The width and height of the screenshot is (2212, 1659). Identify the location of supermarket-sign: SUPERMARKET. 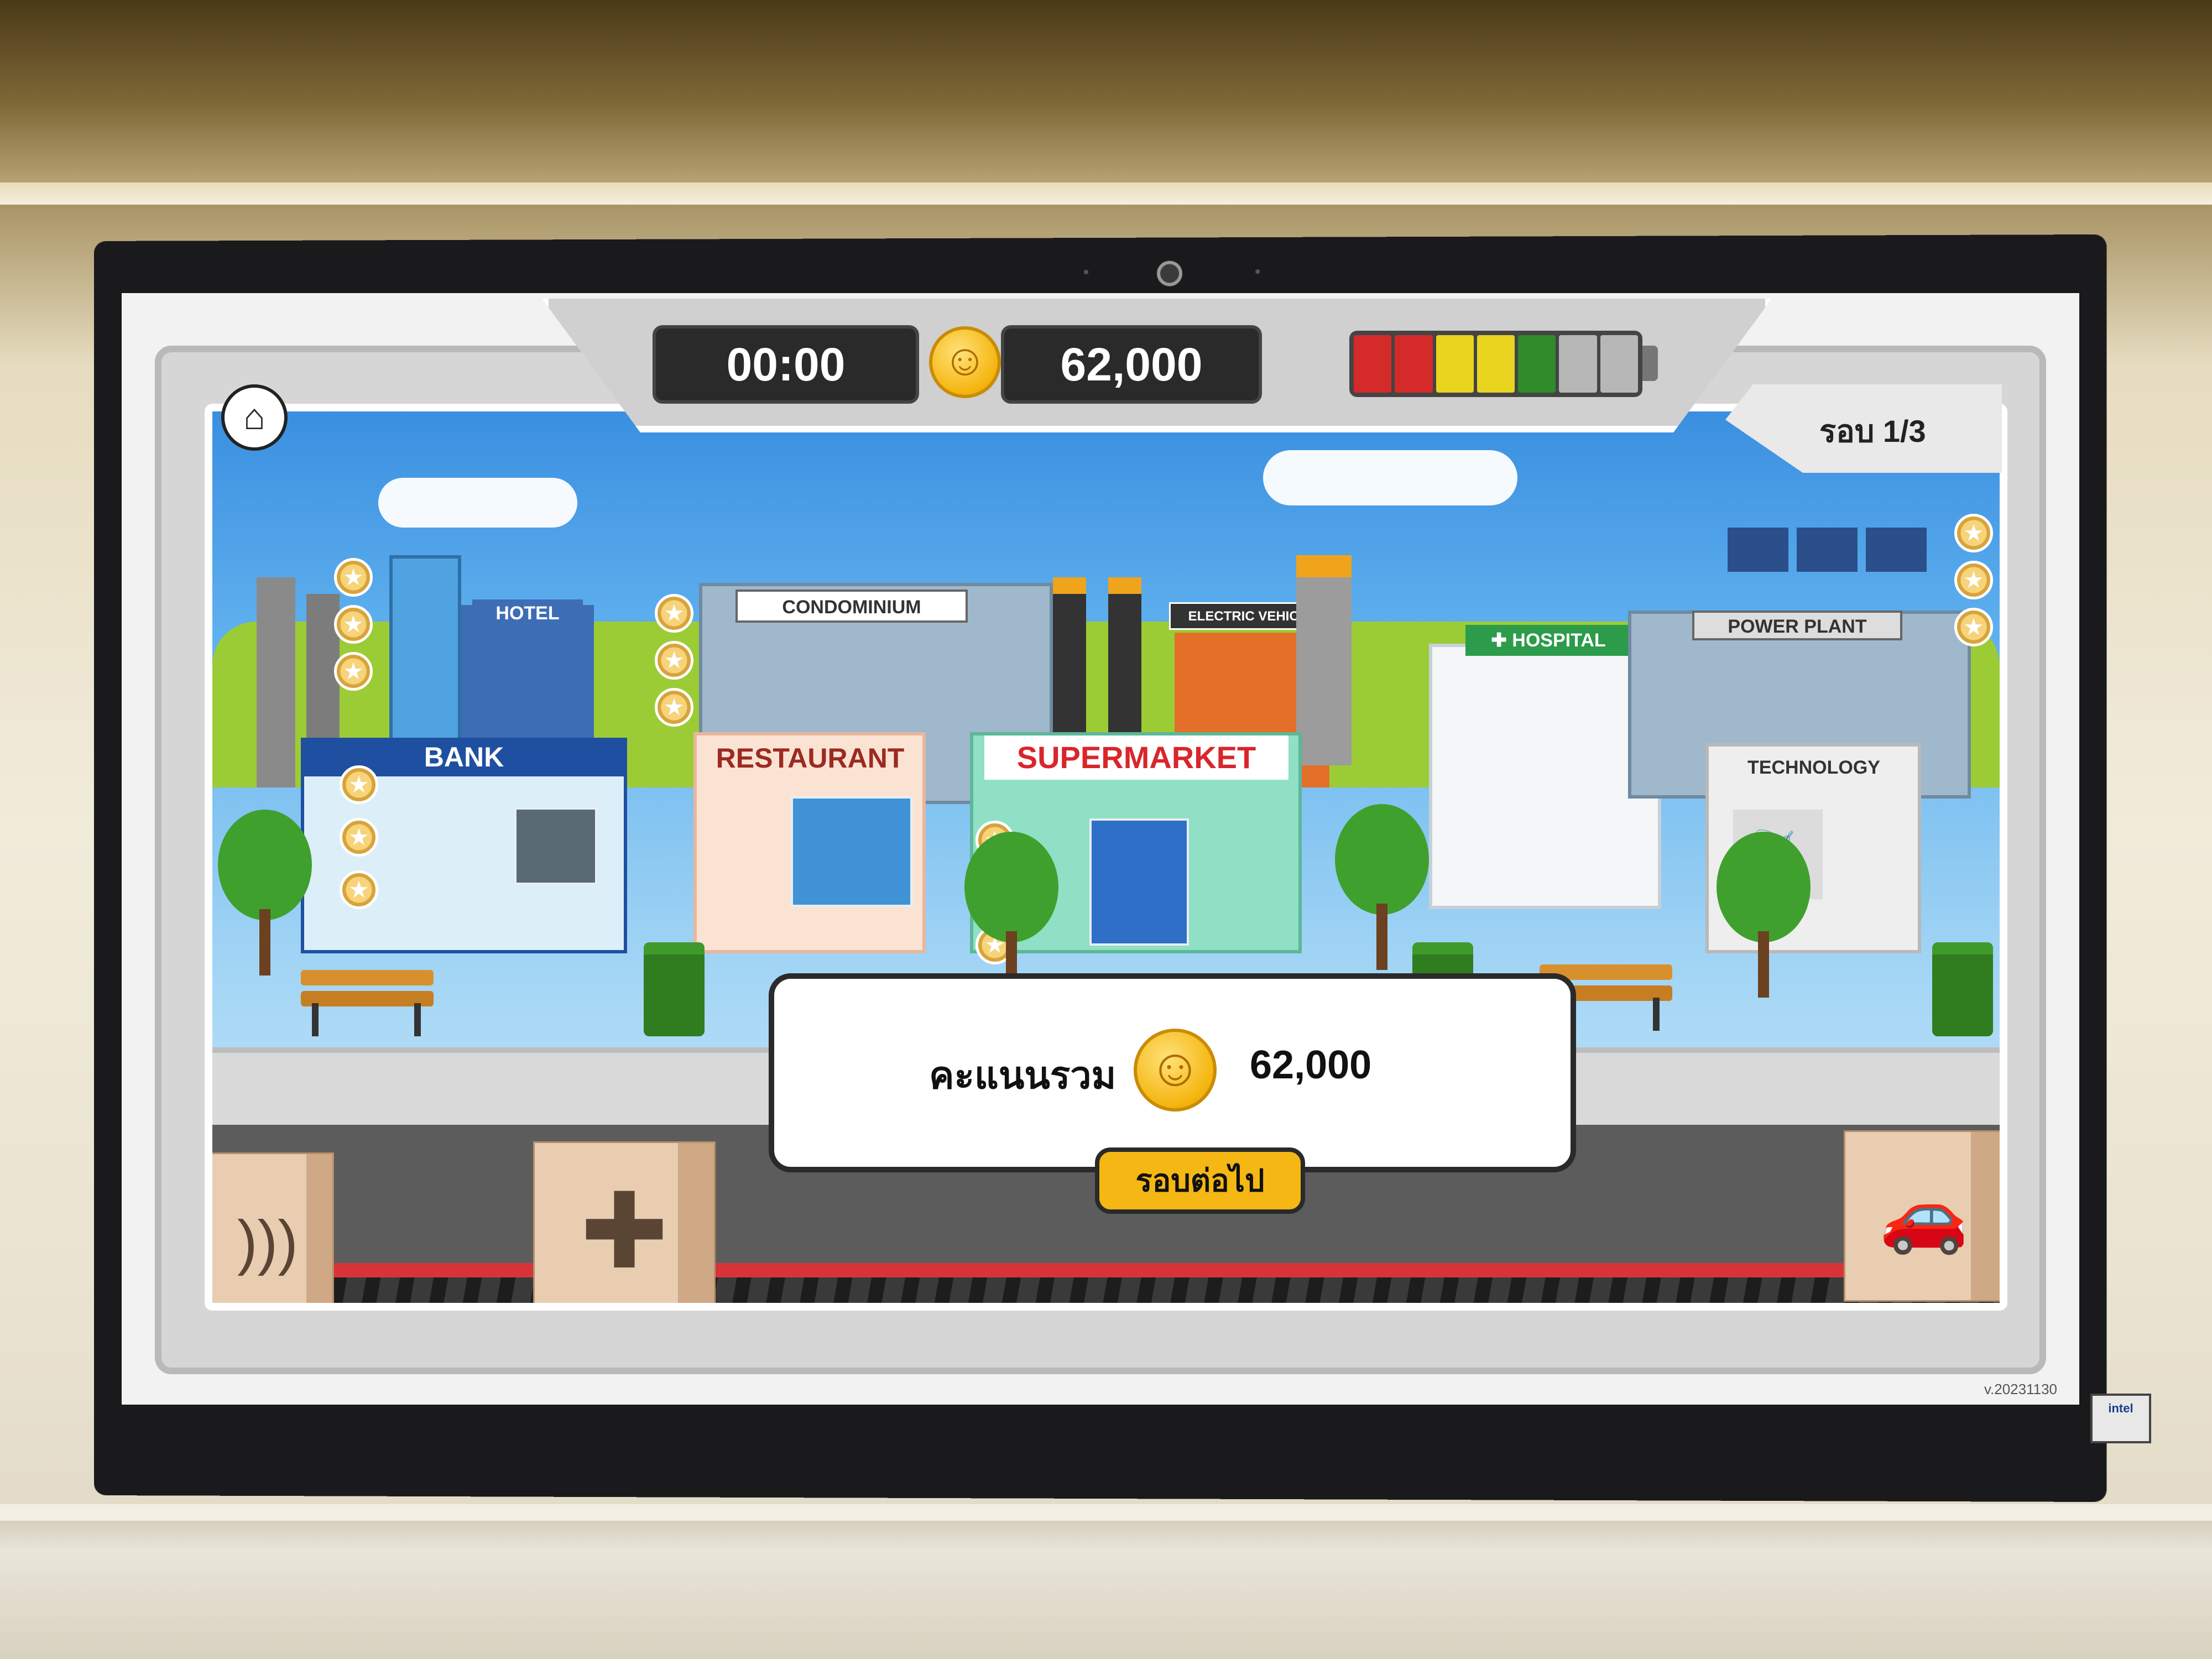
(1136, 758).